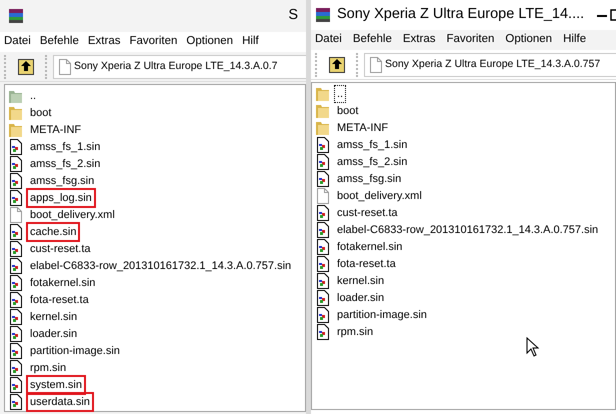 Image resolution: width=616 pixels, height=414 pixels. What do you see at coordinates (53, 232) in the screenshot?
I see `file-name: cache.sin` at bounding box center [53, 232].